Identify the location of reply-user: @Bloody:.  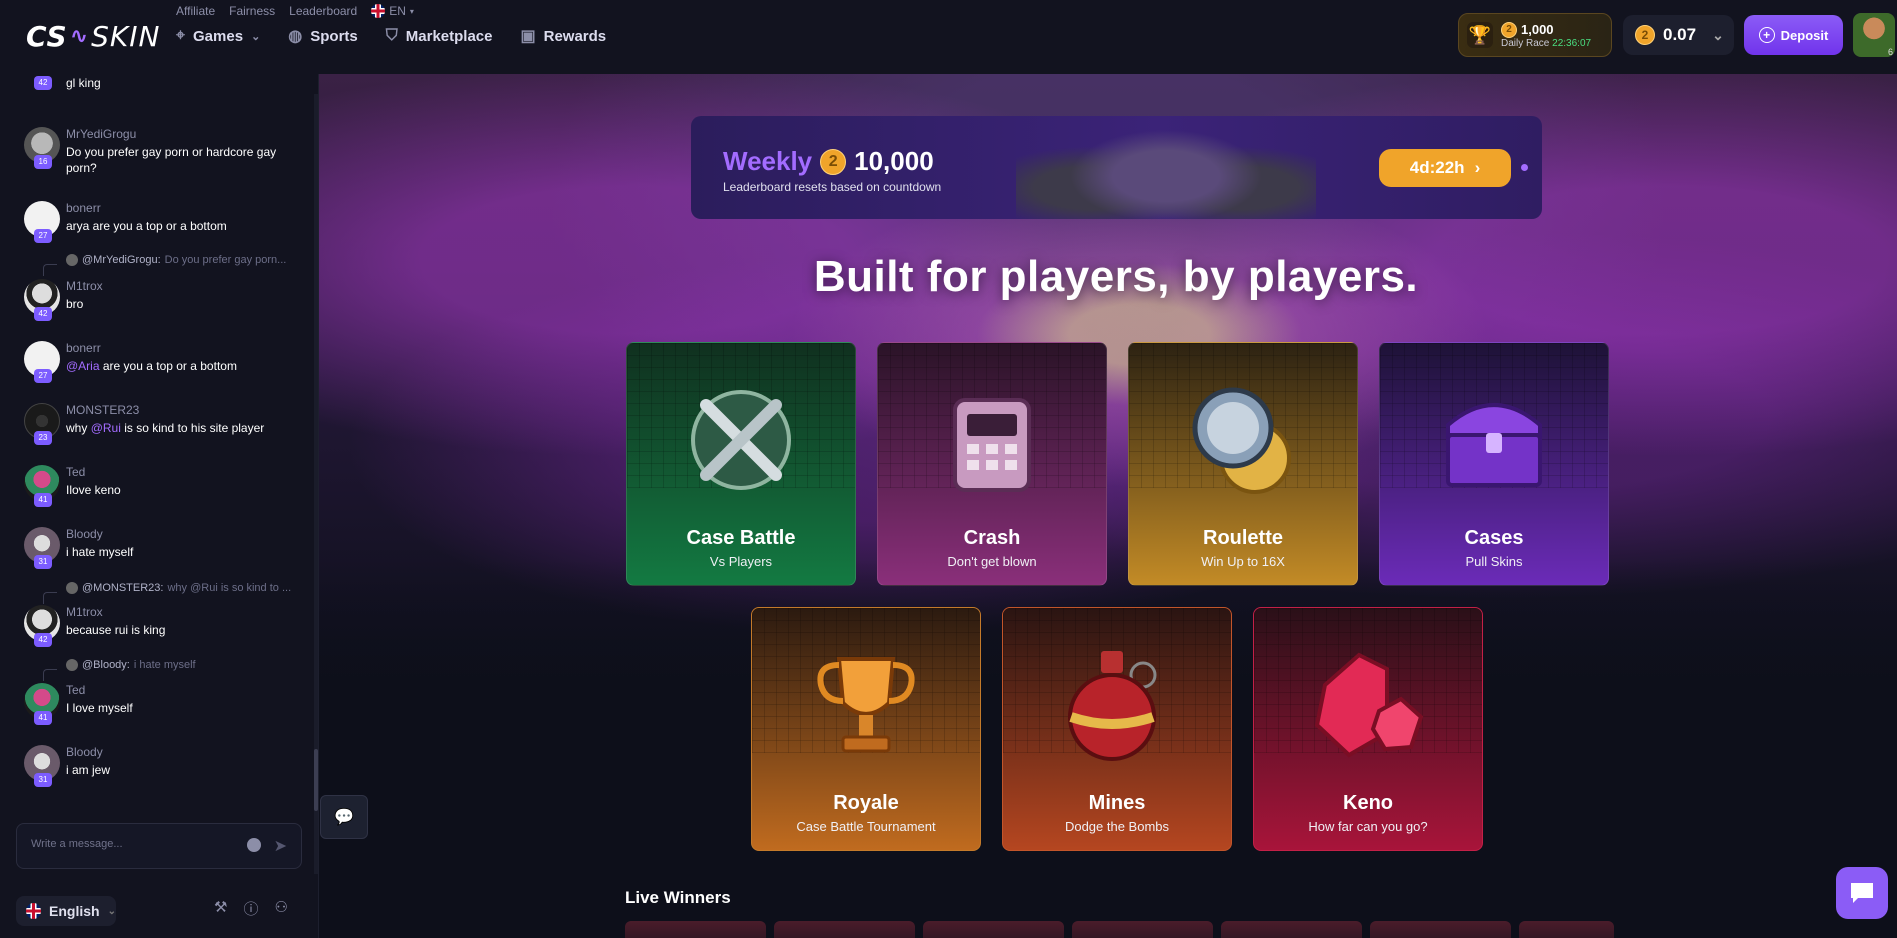
(106, 665).